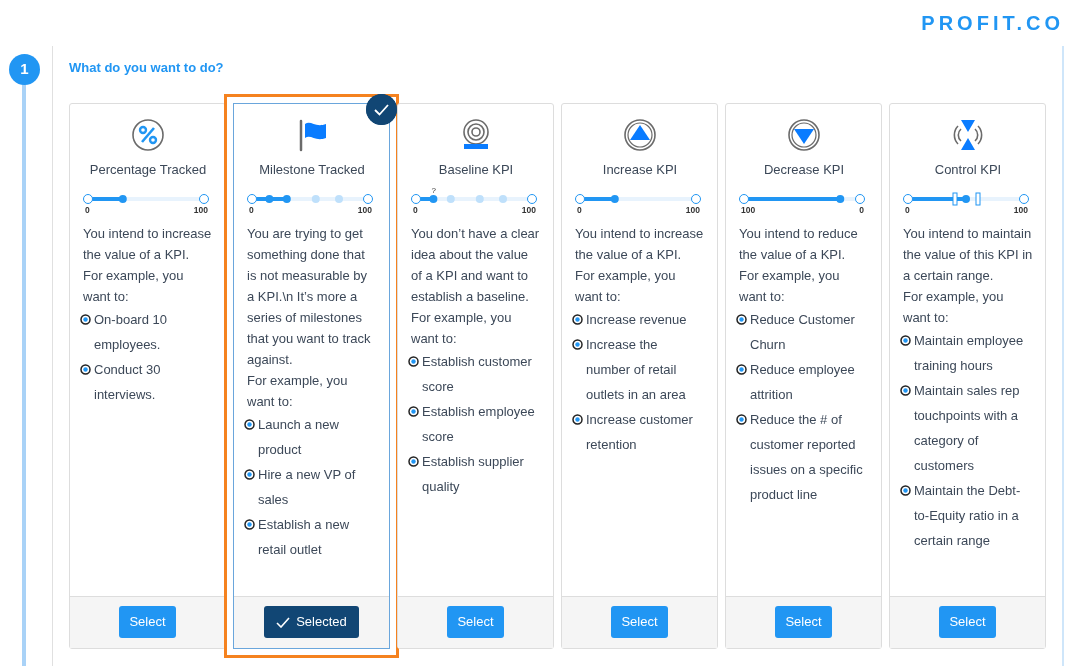 The image size is (1076, 666). What do you see at coordinates (799, 244) in the screenshot?
I see `option-description: You intend to reduce the value of a KPI.` at bounding box center [799, 244].